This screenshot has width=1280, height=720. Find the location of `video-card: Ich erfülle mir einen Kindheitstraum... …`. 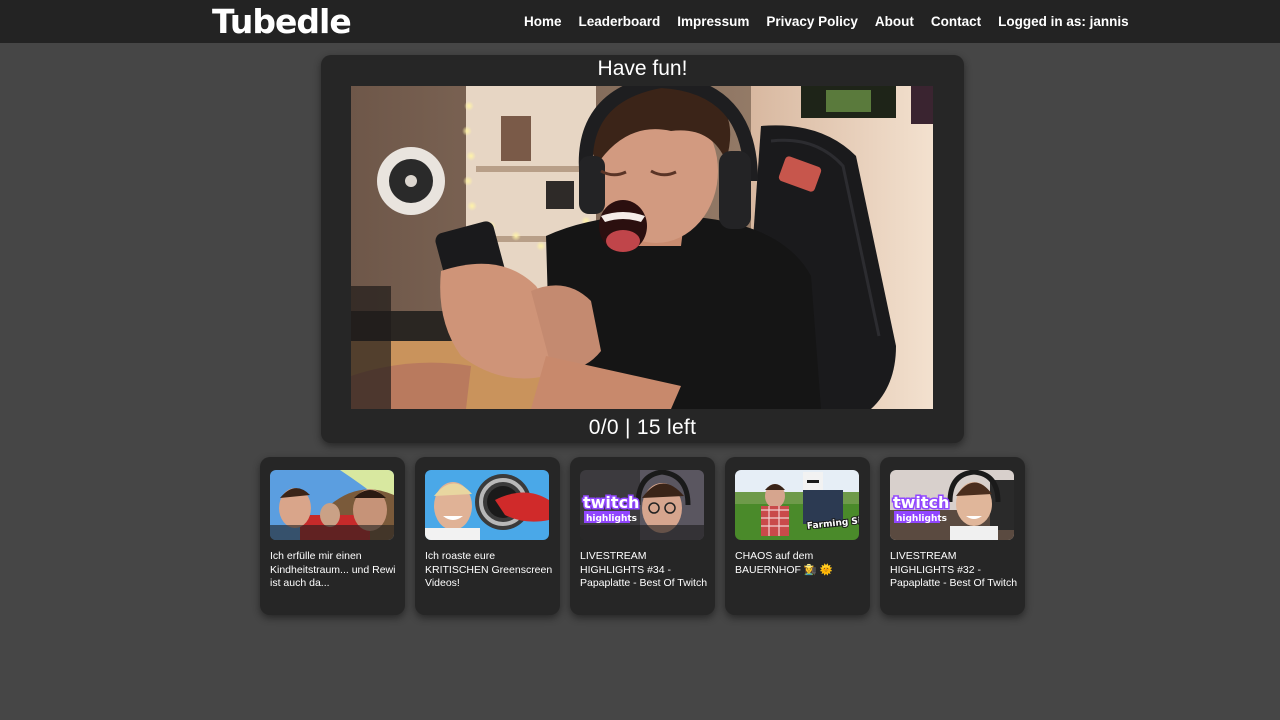

video-card: Ich erfülle mir einen Kindheitstraum... … is located at coordinates (332, 536).